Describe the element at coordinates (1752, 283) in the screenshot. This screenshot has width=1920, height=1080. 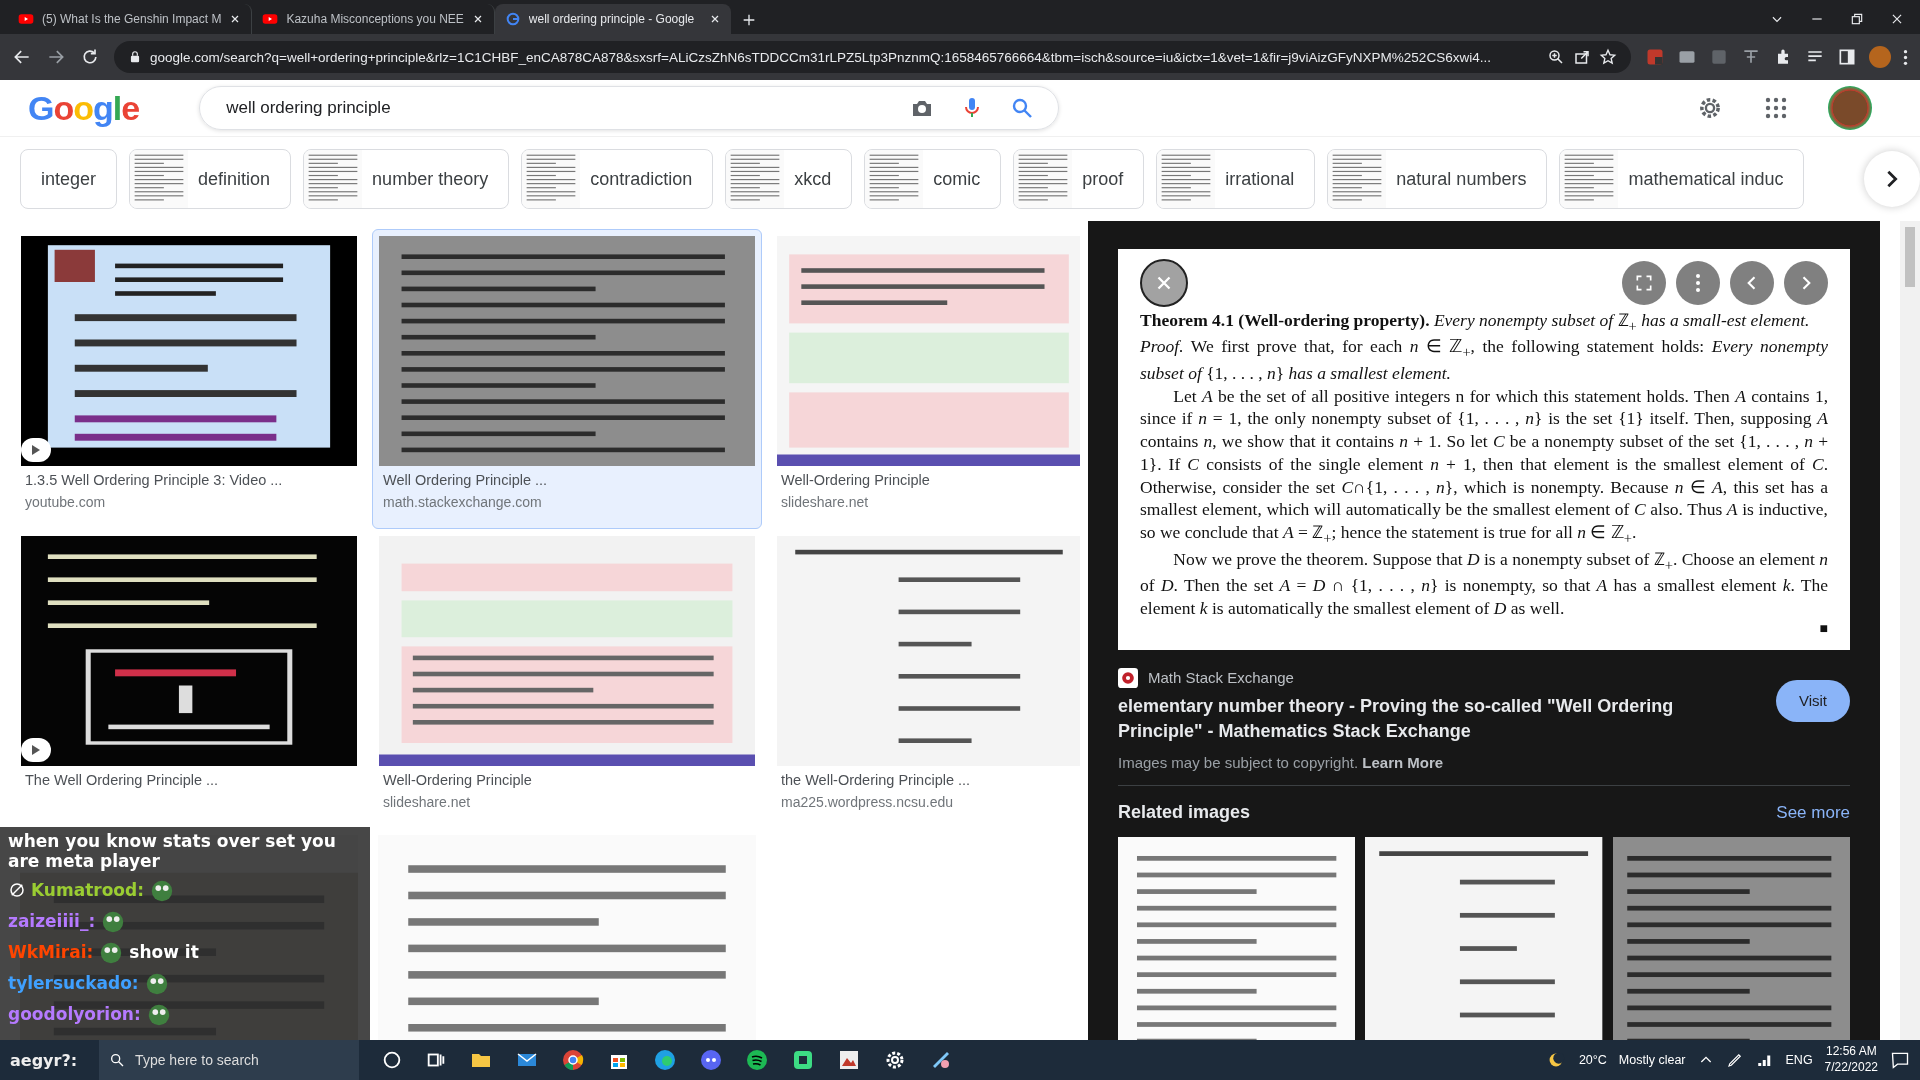
I see `previous-button` at that location.